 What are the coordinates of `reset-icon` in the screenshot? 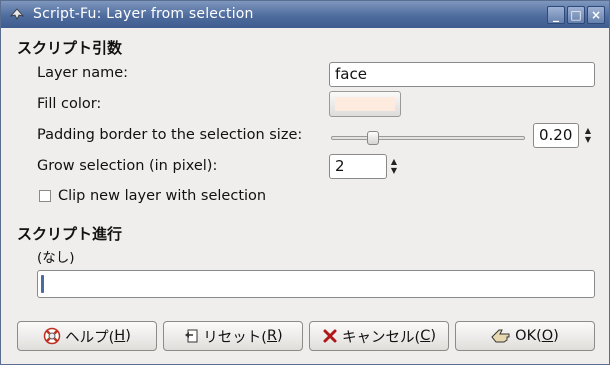 It's located at (191, 336).